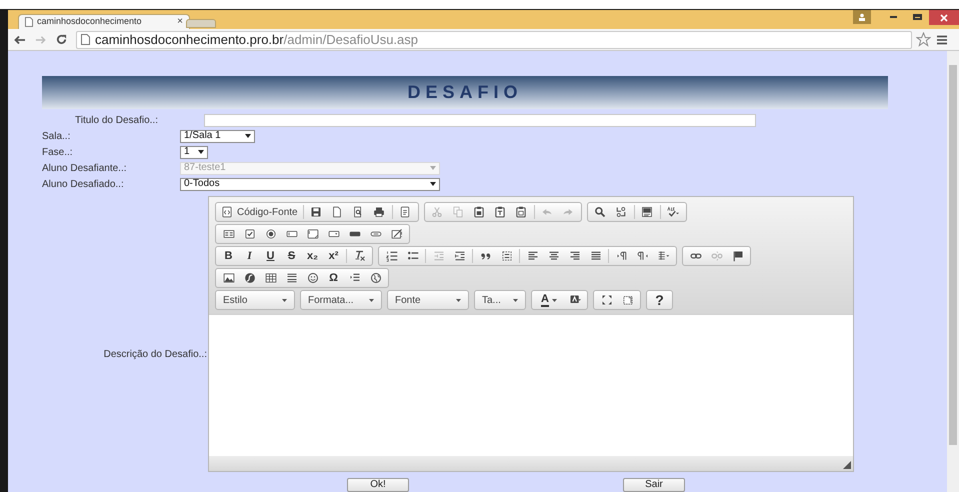  What do you see at coordinates (606, 300) in the screenshot?
I see `maximize-icon` at bounding box center [606, 300].